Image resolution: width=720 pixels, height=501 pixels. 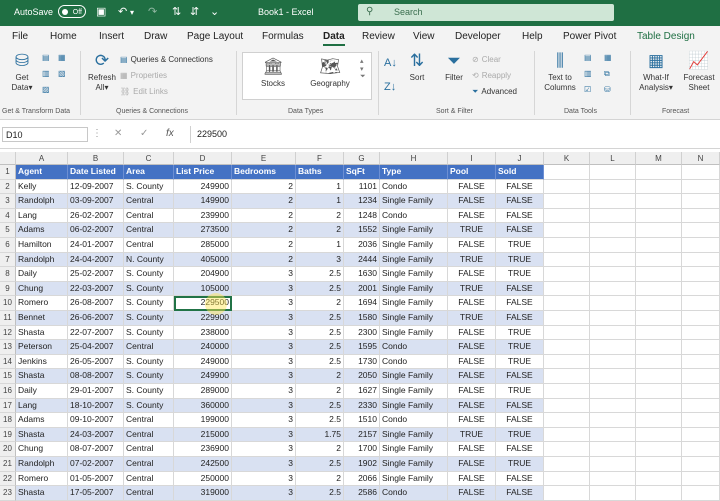 What do you see at coordinates (203, 318) in the screenshot?
I see `table-cell: 229900` at bounding box center [203, 318].